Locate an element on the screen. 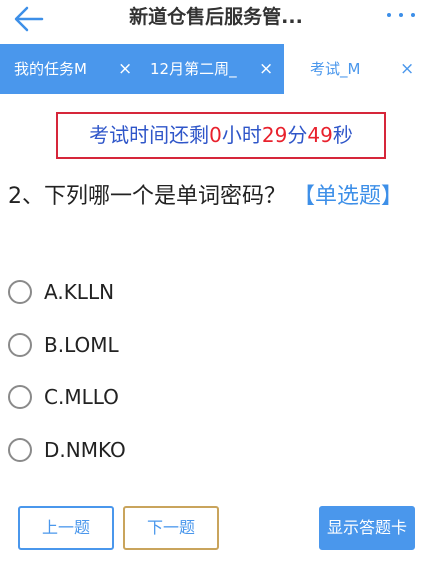 The height and width of the screenshot is (578, 432). timer-minutes: 29 is located at coordinates (274, 135).